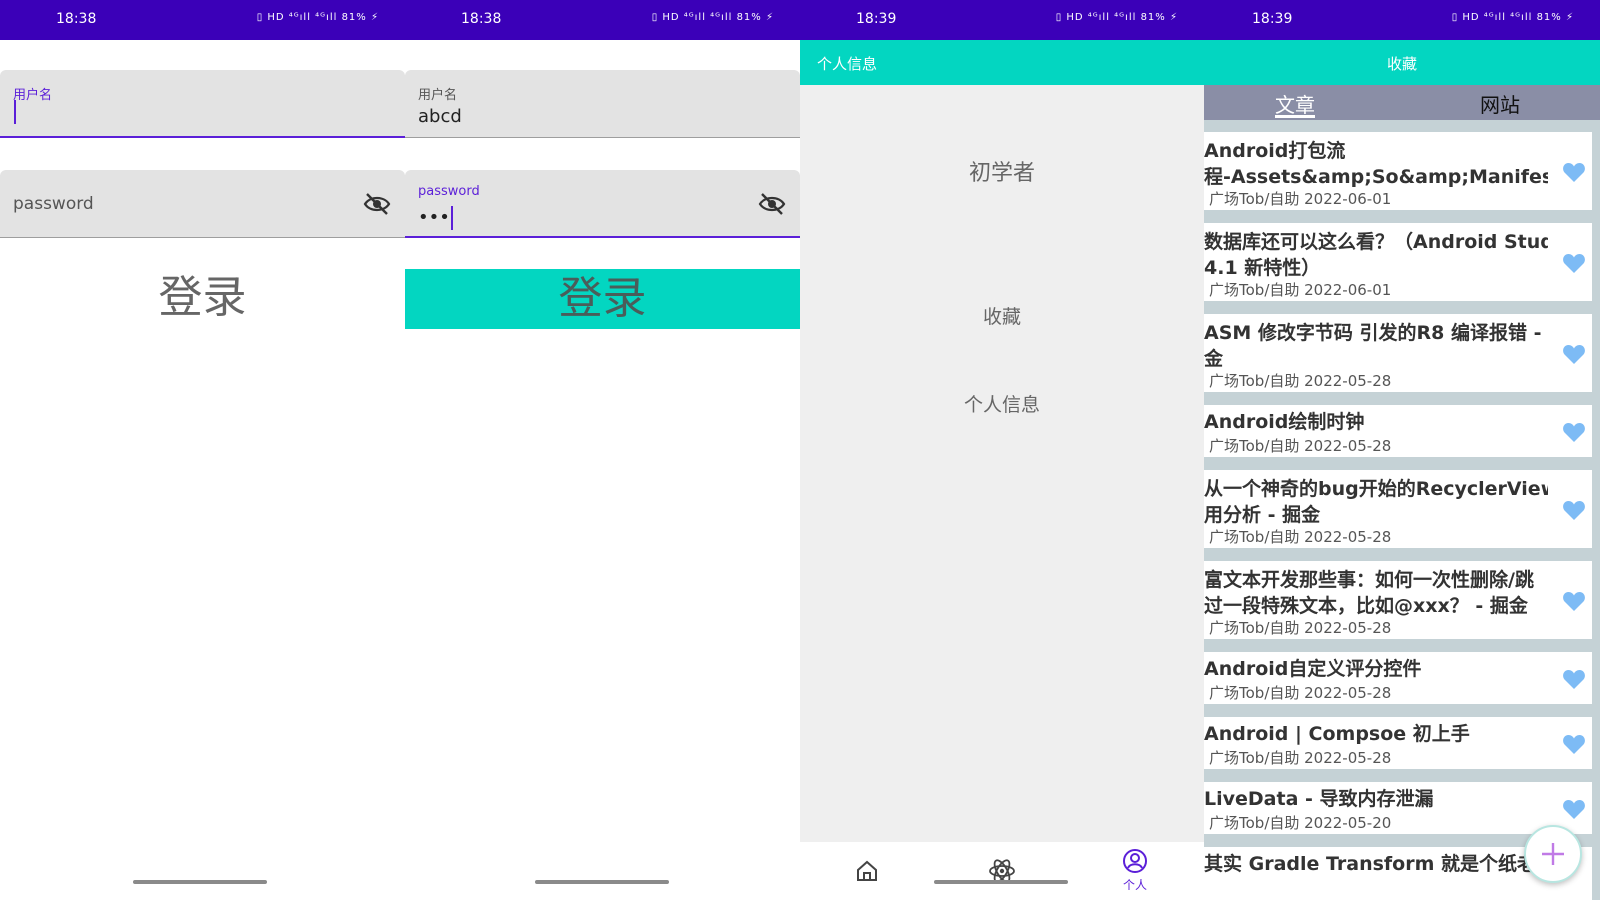 The width and height of the screenshot is (1600, 900). What do you see at coordinates (1369, 593) in the screenshot?
I see `article-title: 富文本开发那些事：如何一次性删除/跳 过一段特殊文本，比如@xxx？ - 掘金` at bounding box center [1369, 593].